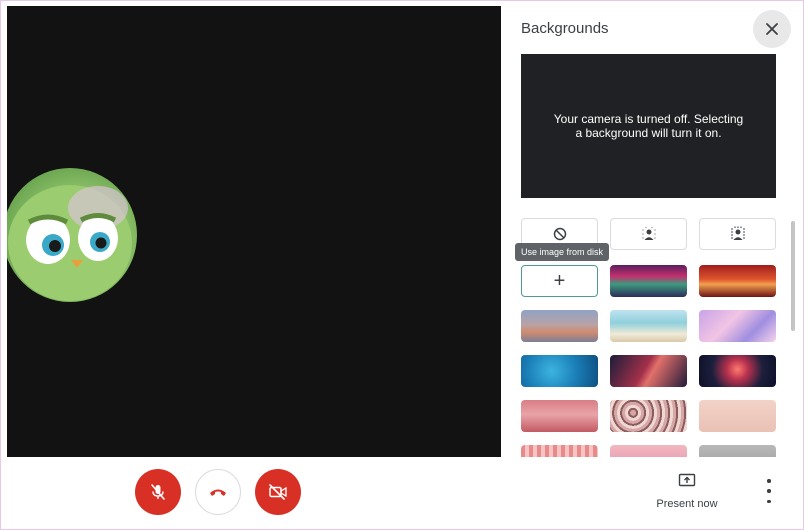  I want to click on upload-tooltip: Use image from disk, so click(562, 252).